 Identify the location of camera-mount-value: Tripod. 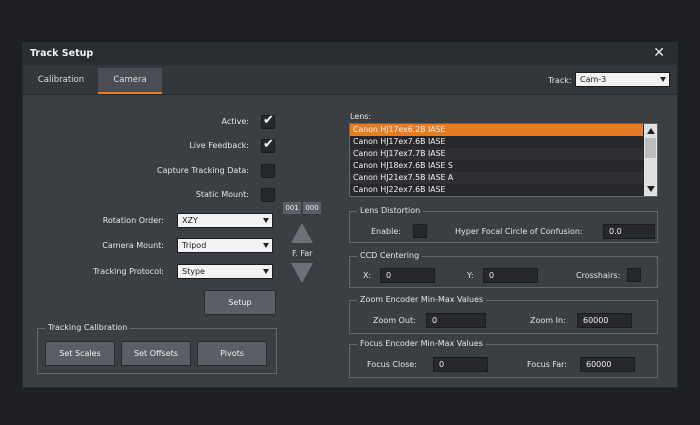
(194, 245).